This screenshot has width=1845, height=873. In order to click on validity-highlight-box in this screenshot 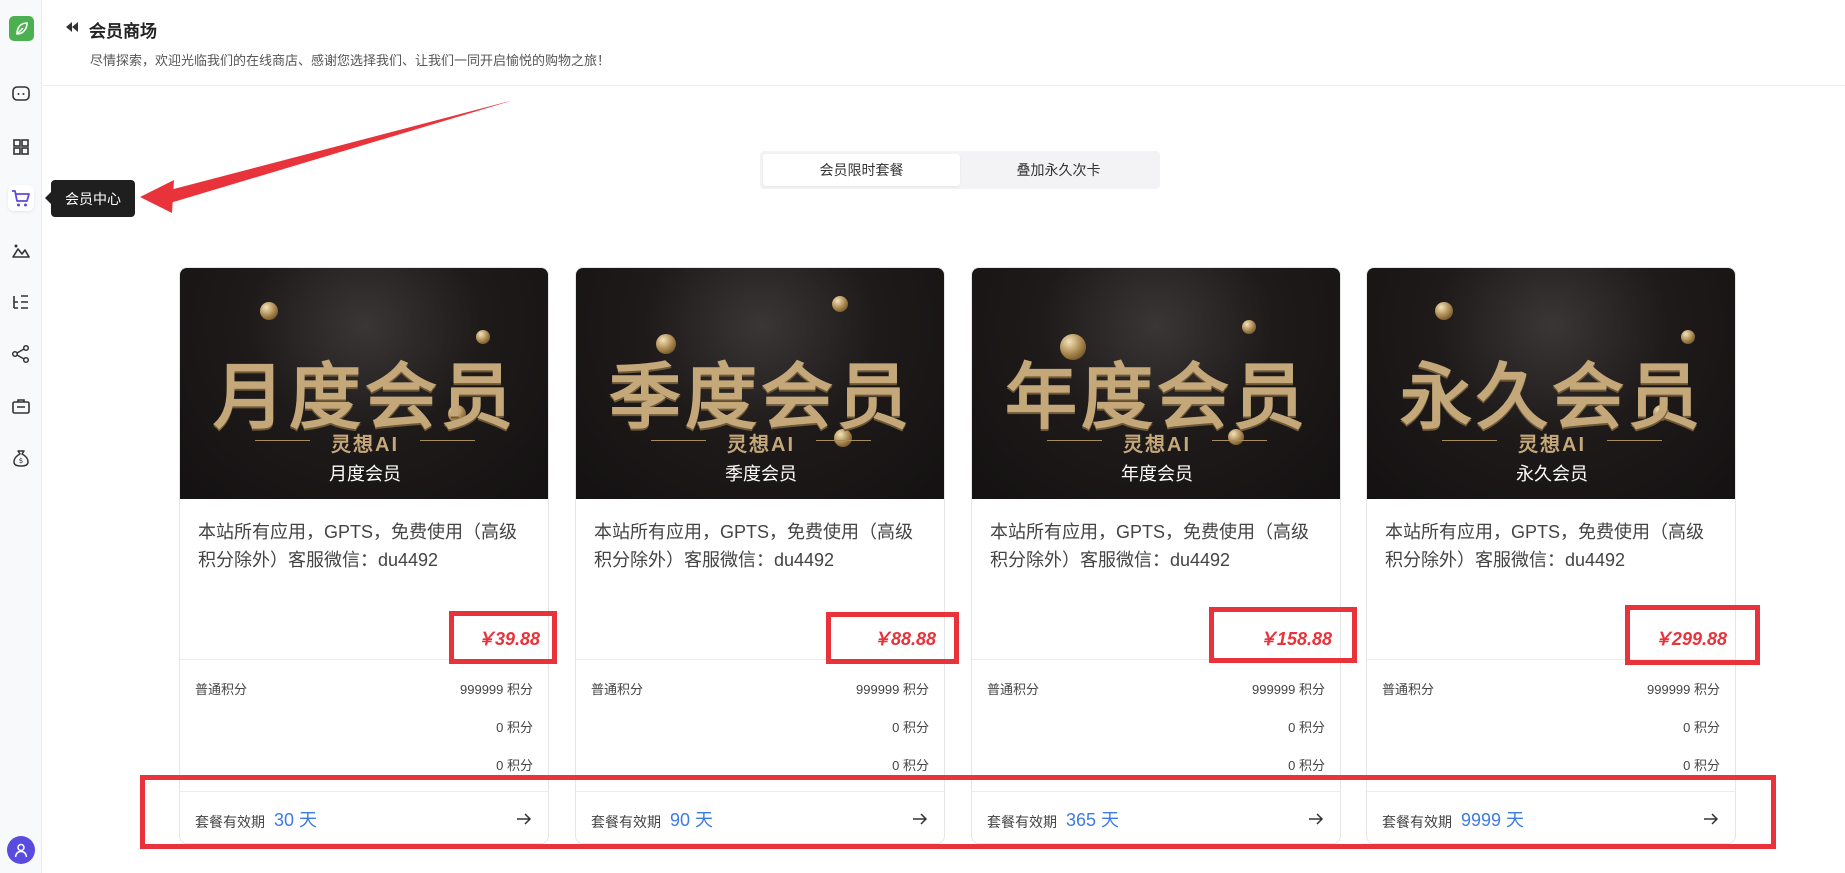, I will do `click(958, 812)`.